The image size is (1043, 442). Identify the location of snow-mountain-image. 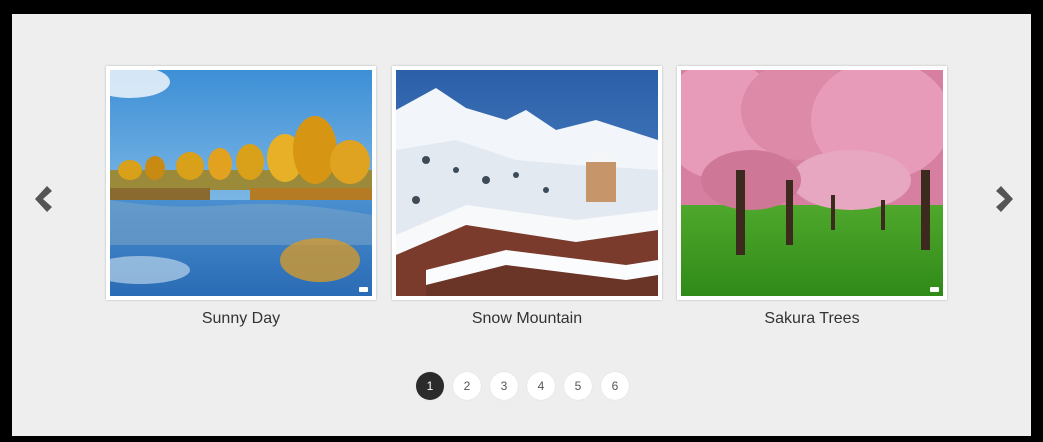
(527, 183).